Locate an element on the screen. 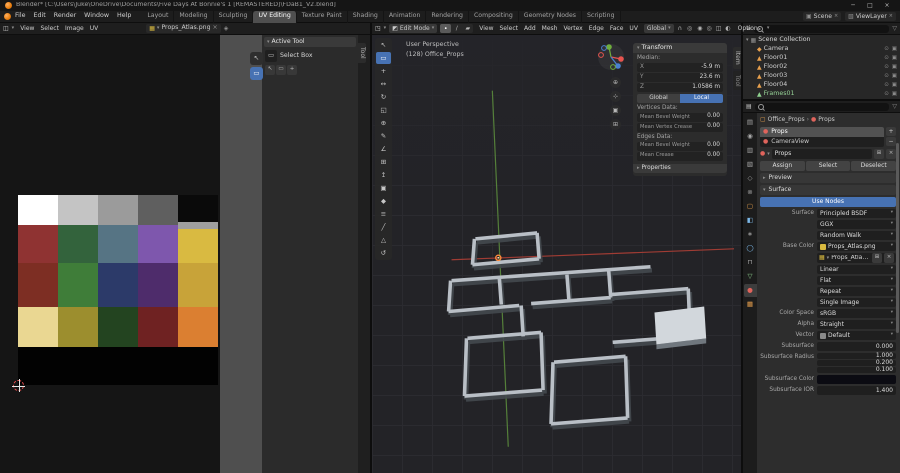 This screenshot has height=473, width=900. viewport-shading-icon: ◐ is located at coordinates (727, 28).